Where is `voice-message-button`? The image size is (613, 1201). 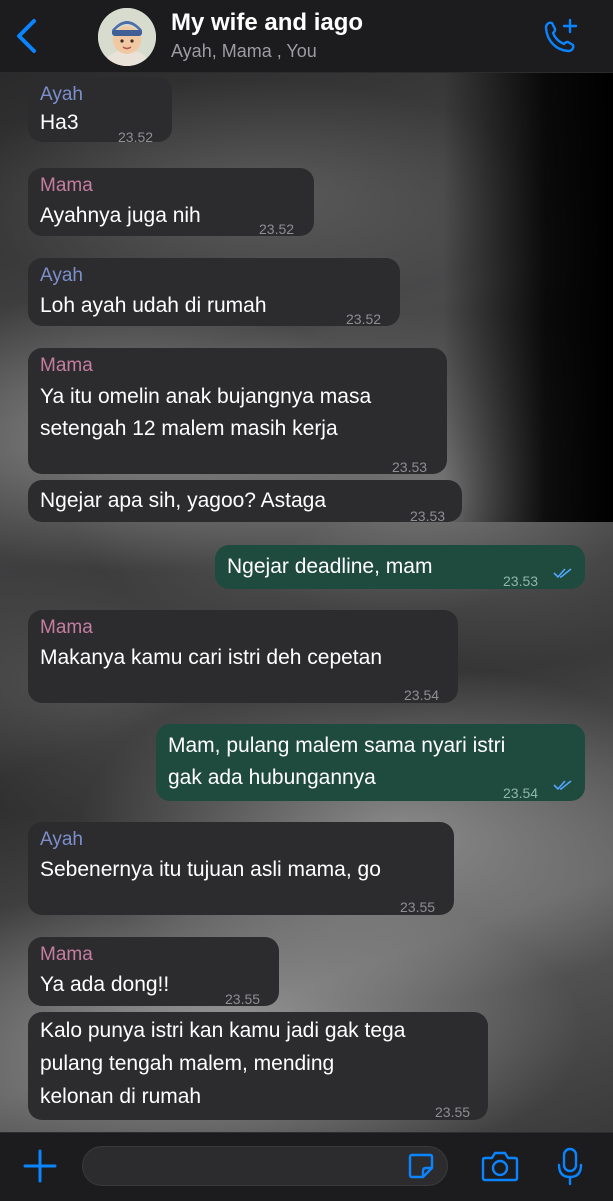 voice-message-button is located at coordinates (570, 1166).